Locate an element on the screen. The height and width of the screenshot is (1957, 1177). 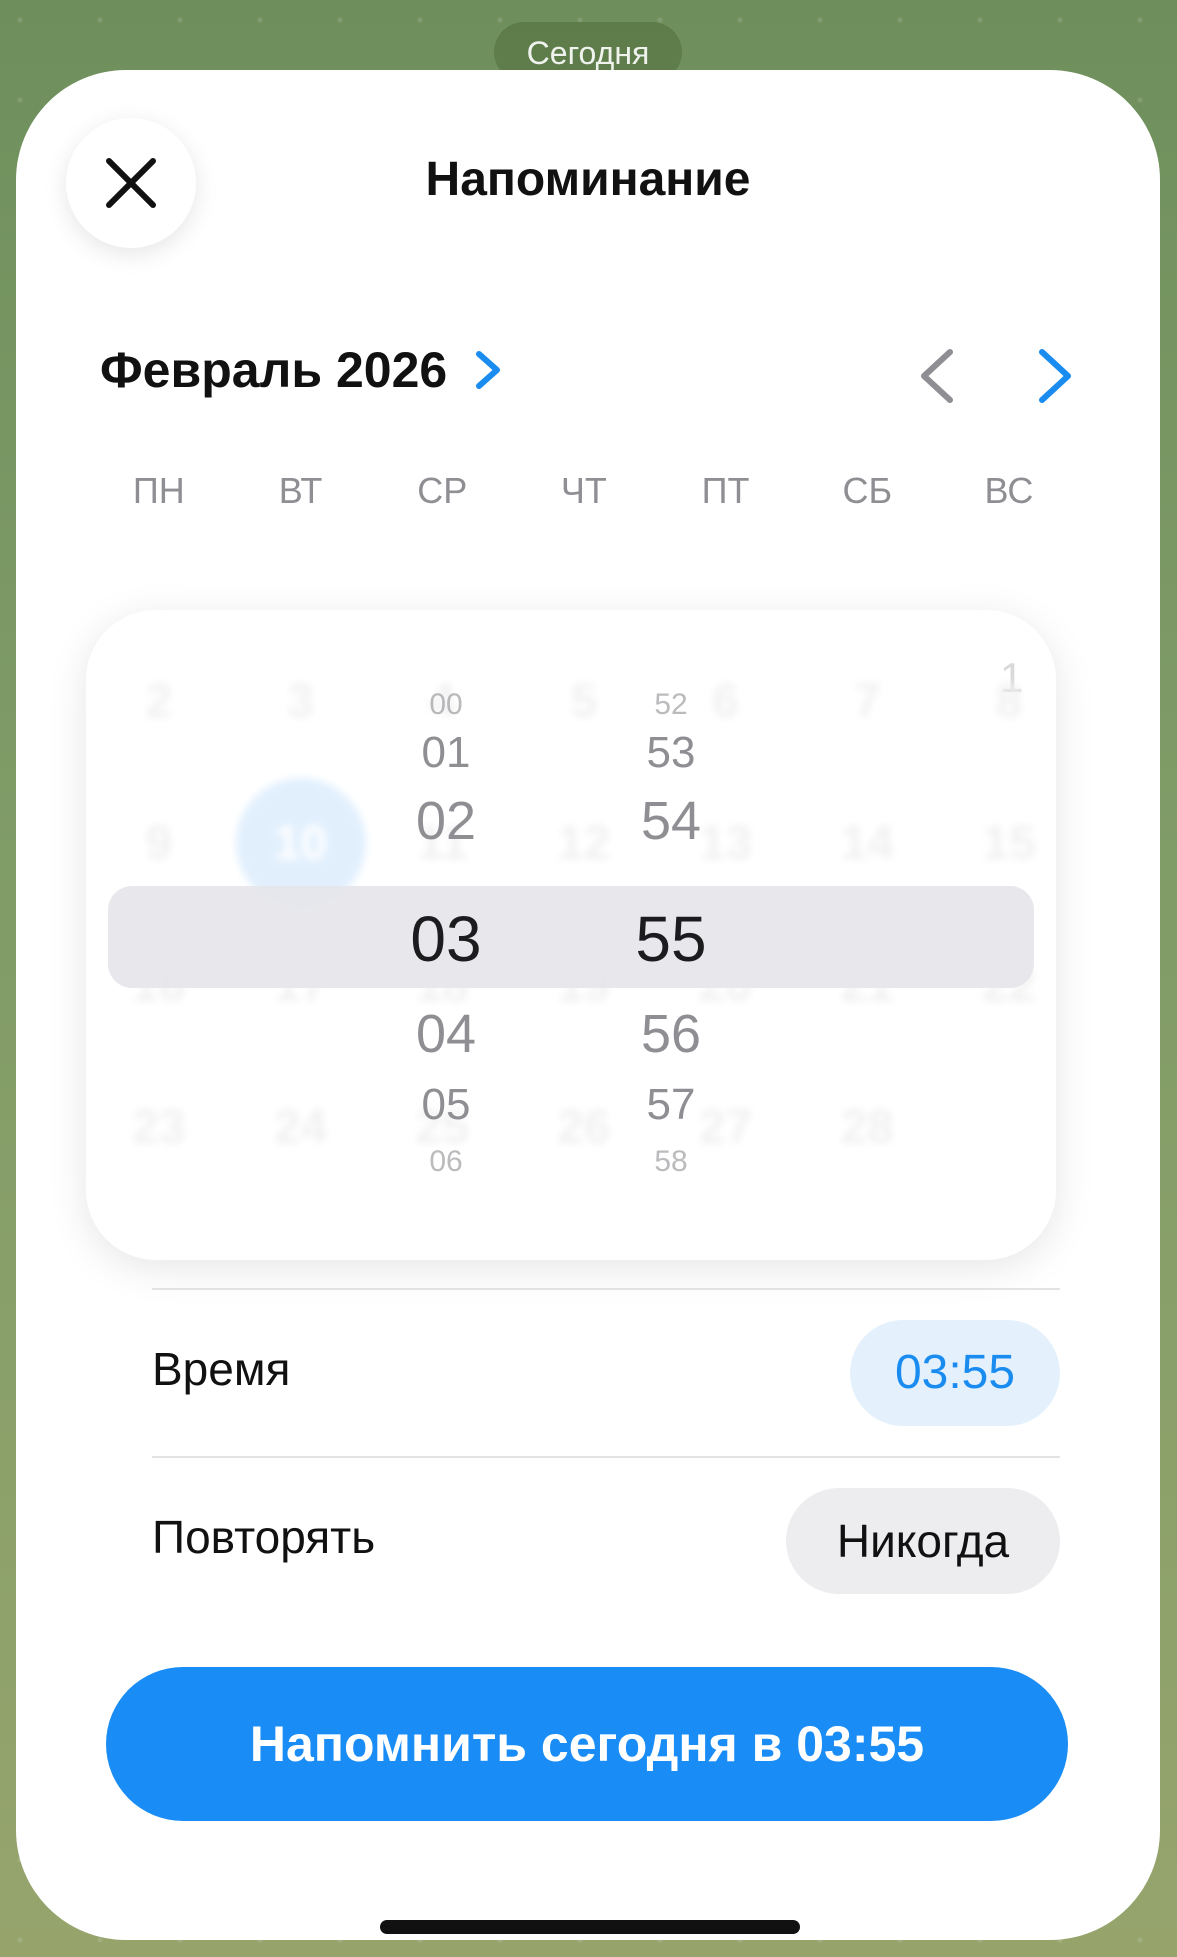
time-value-button: 03:55 is located at coordinates (955, 1373).